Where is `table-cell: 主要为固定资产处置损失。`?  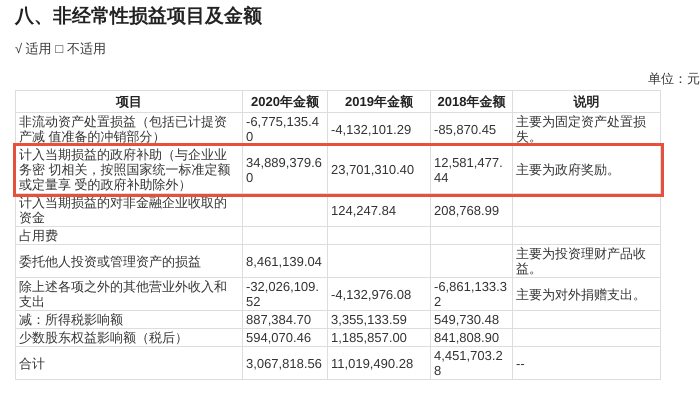
table-cell: 主要为固定资产处置损失。 is located at coordinates (581, 129).